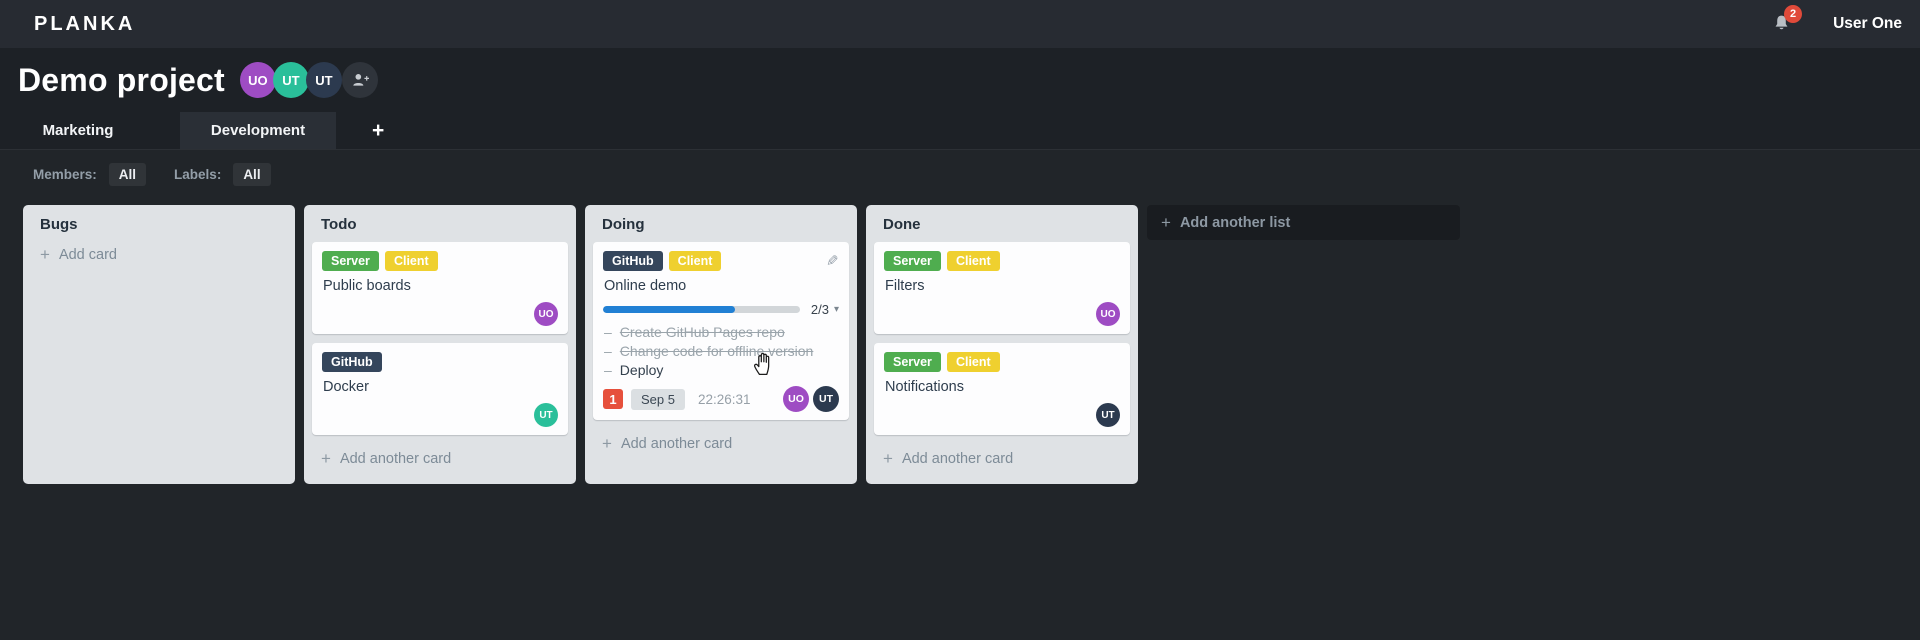 The height and width of the screenshot is (640, 1920). What do you see at coordinates (658, 399) in the screenshot?
I see `due-date-chip: Sep 5` at bounding box center [658, 399].